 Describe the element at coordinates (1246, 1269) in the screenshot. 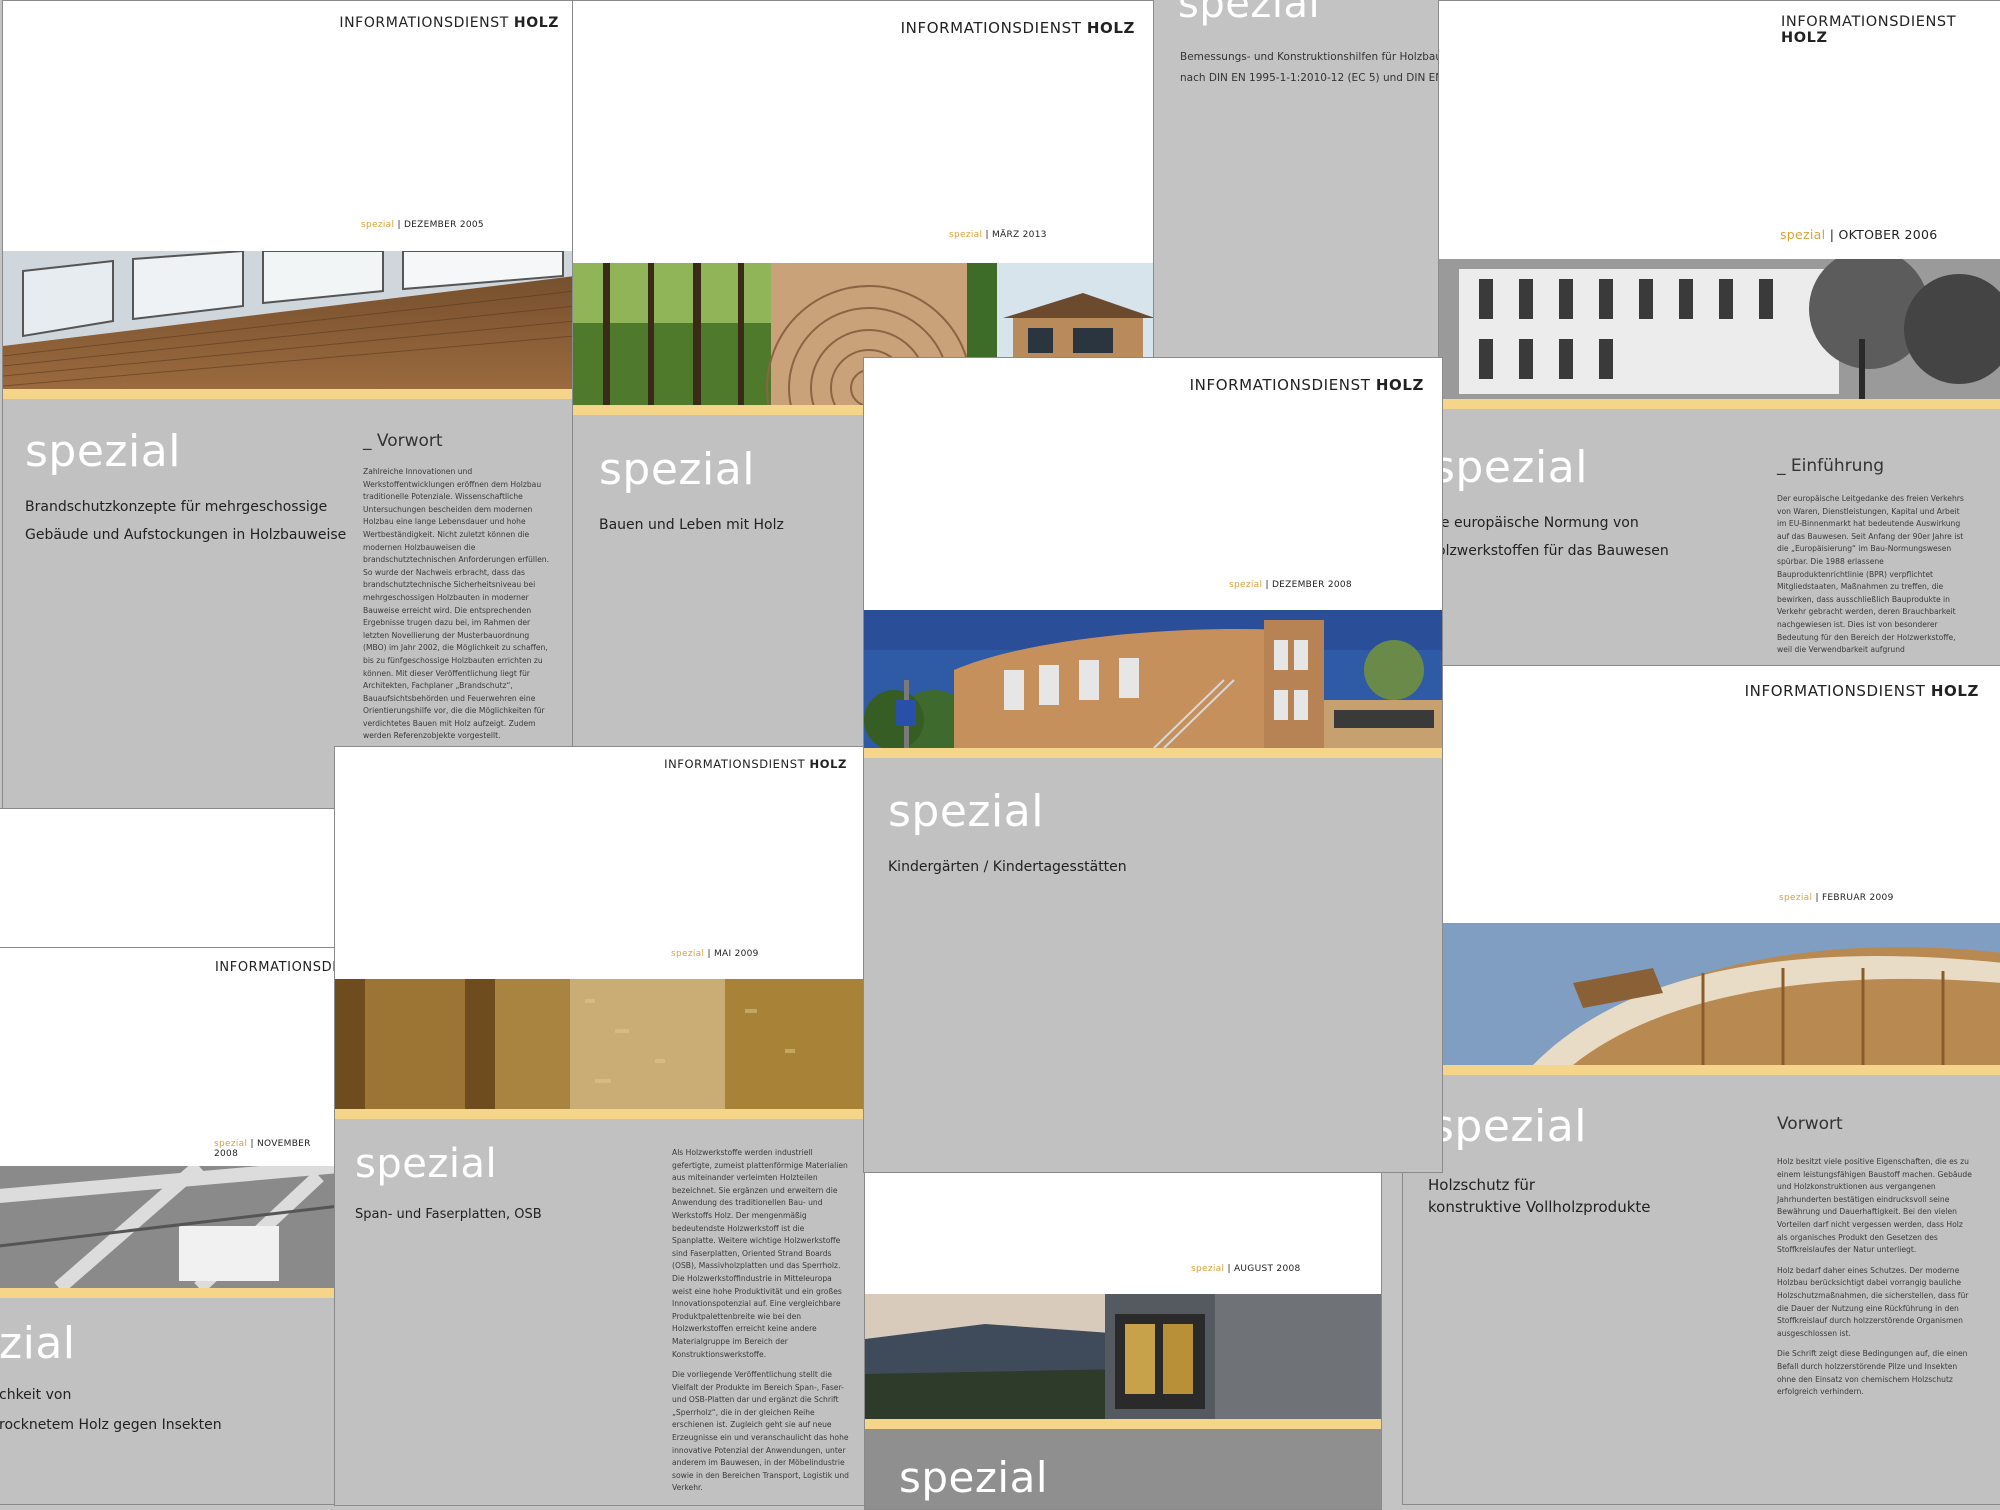

I see `issue-date: spezial | AUGUST 2008` at that location.